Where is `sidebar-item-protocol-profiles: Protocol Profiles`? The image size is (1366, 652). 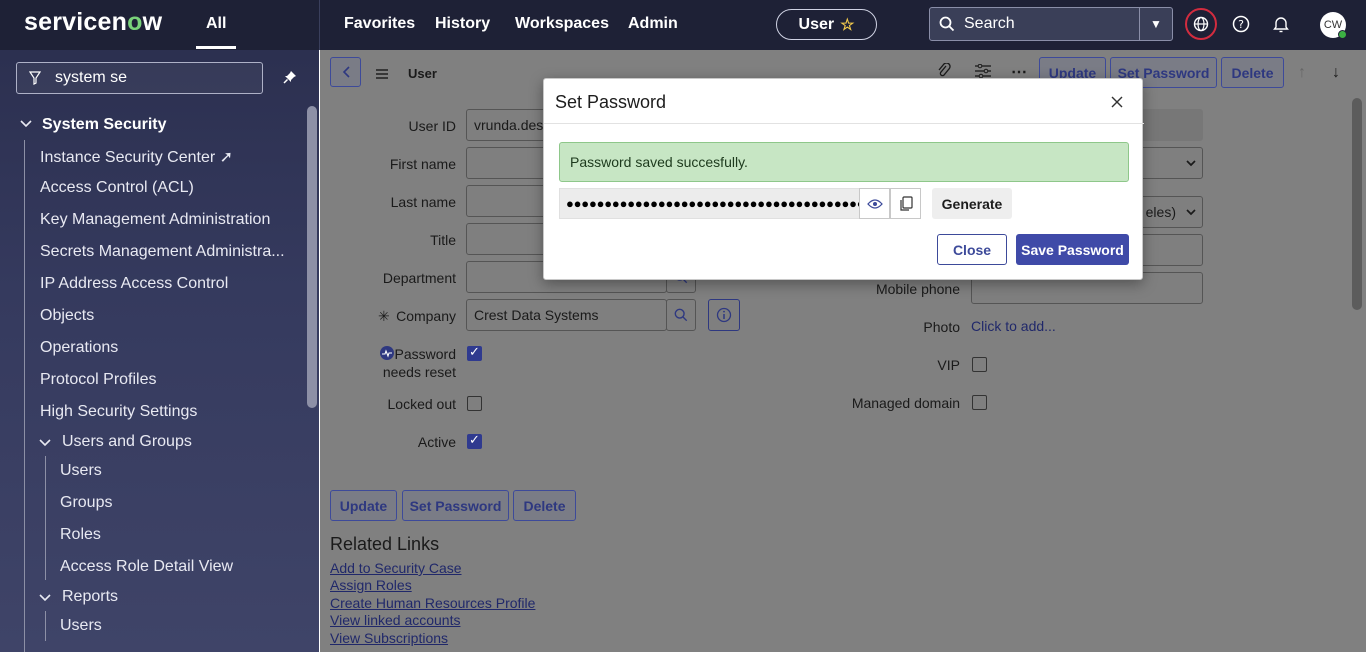 sidebar-item-protocol-profiles: Protocol Profiles is located at coordinates (98, 380).